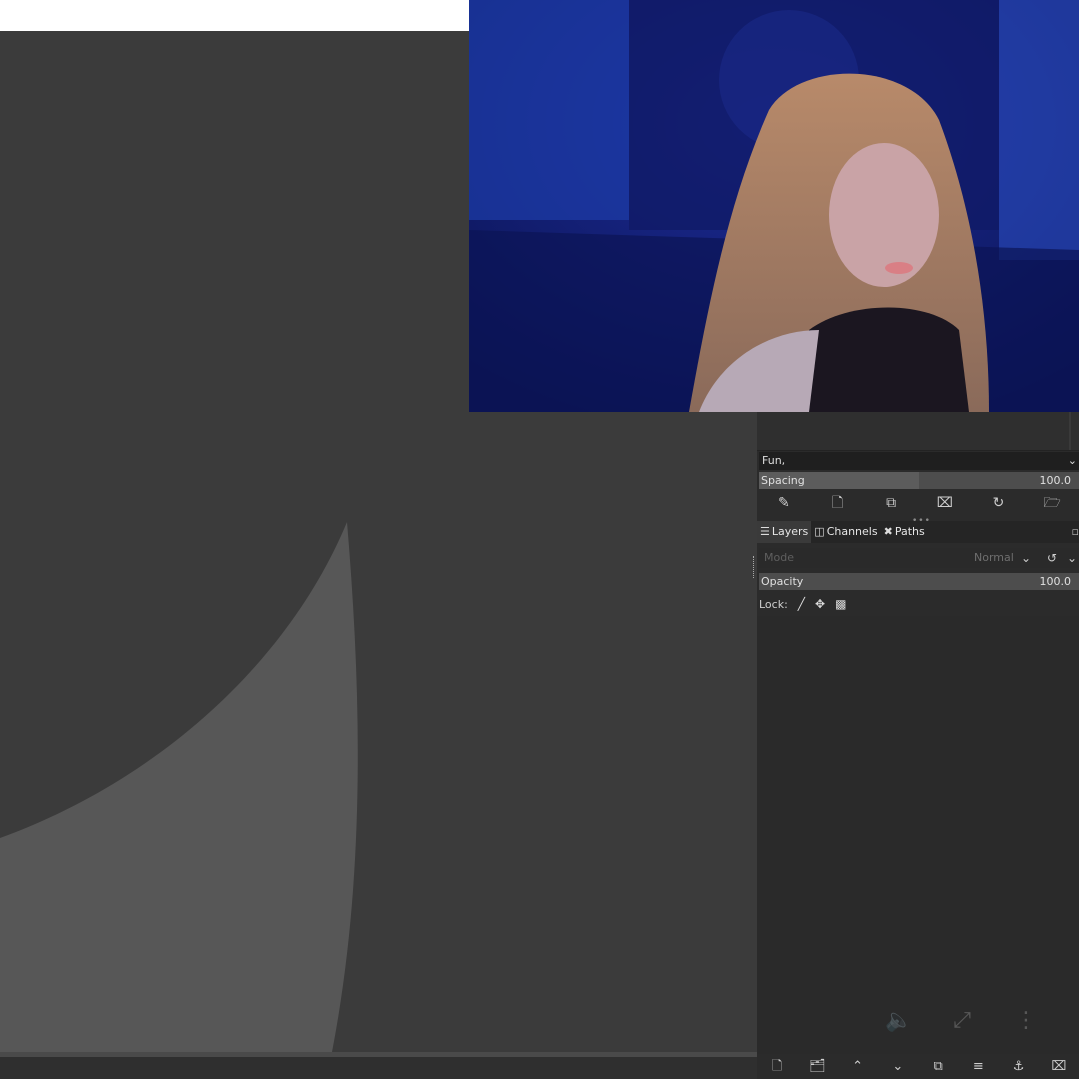 The height and width of the screenshot is (1079, 1079). Describe the element at coordinates (852, 531) in the screenshot. I see `tab-channels-label: Channels` at that location.